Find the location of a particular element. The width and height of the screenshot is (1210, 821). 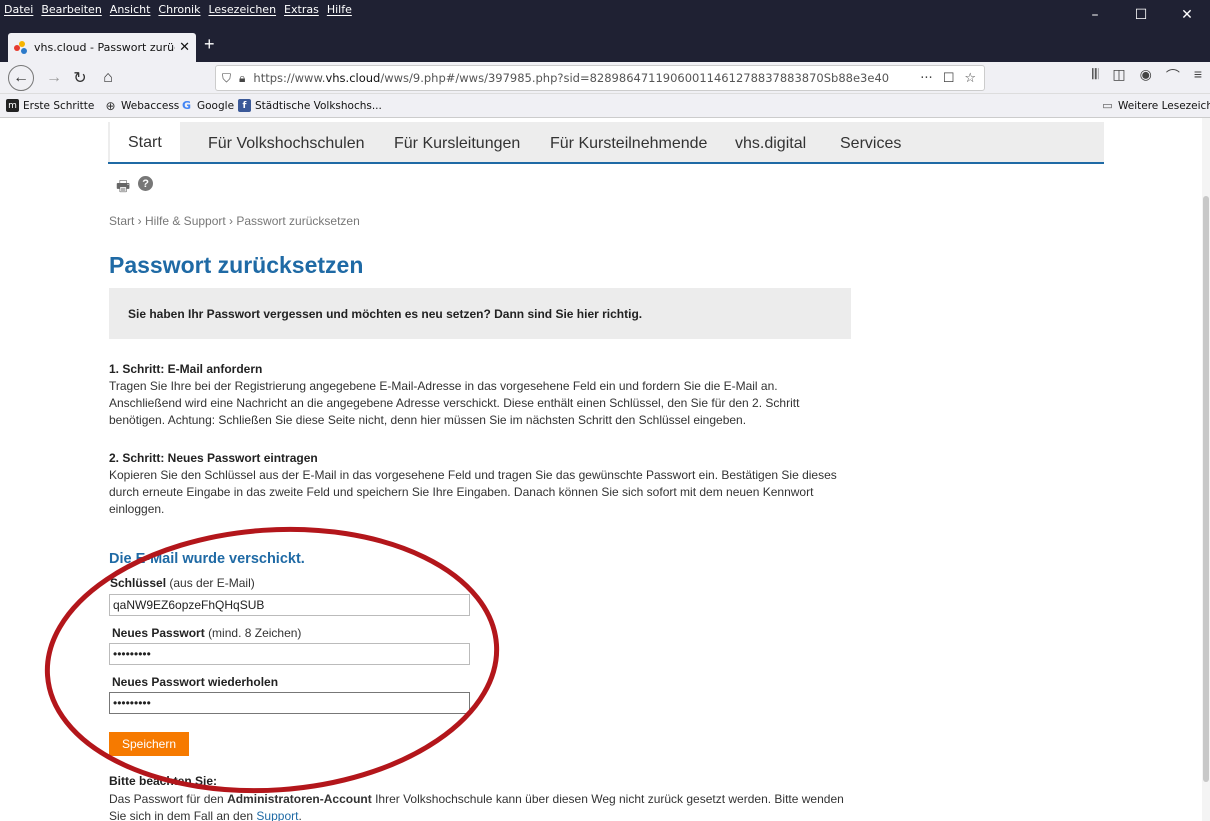

sidebar-icon: ◫ is located at coordinates (1118, 76).